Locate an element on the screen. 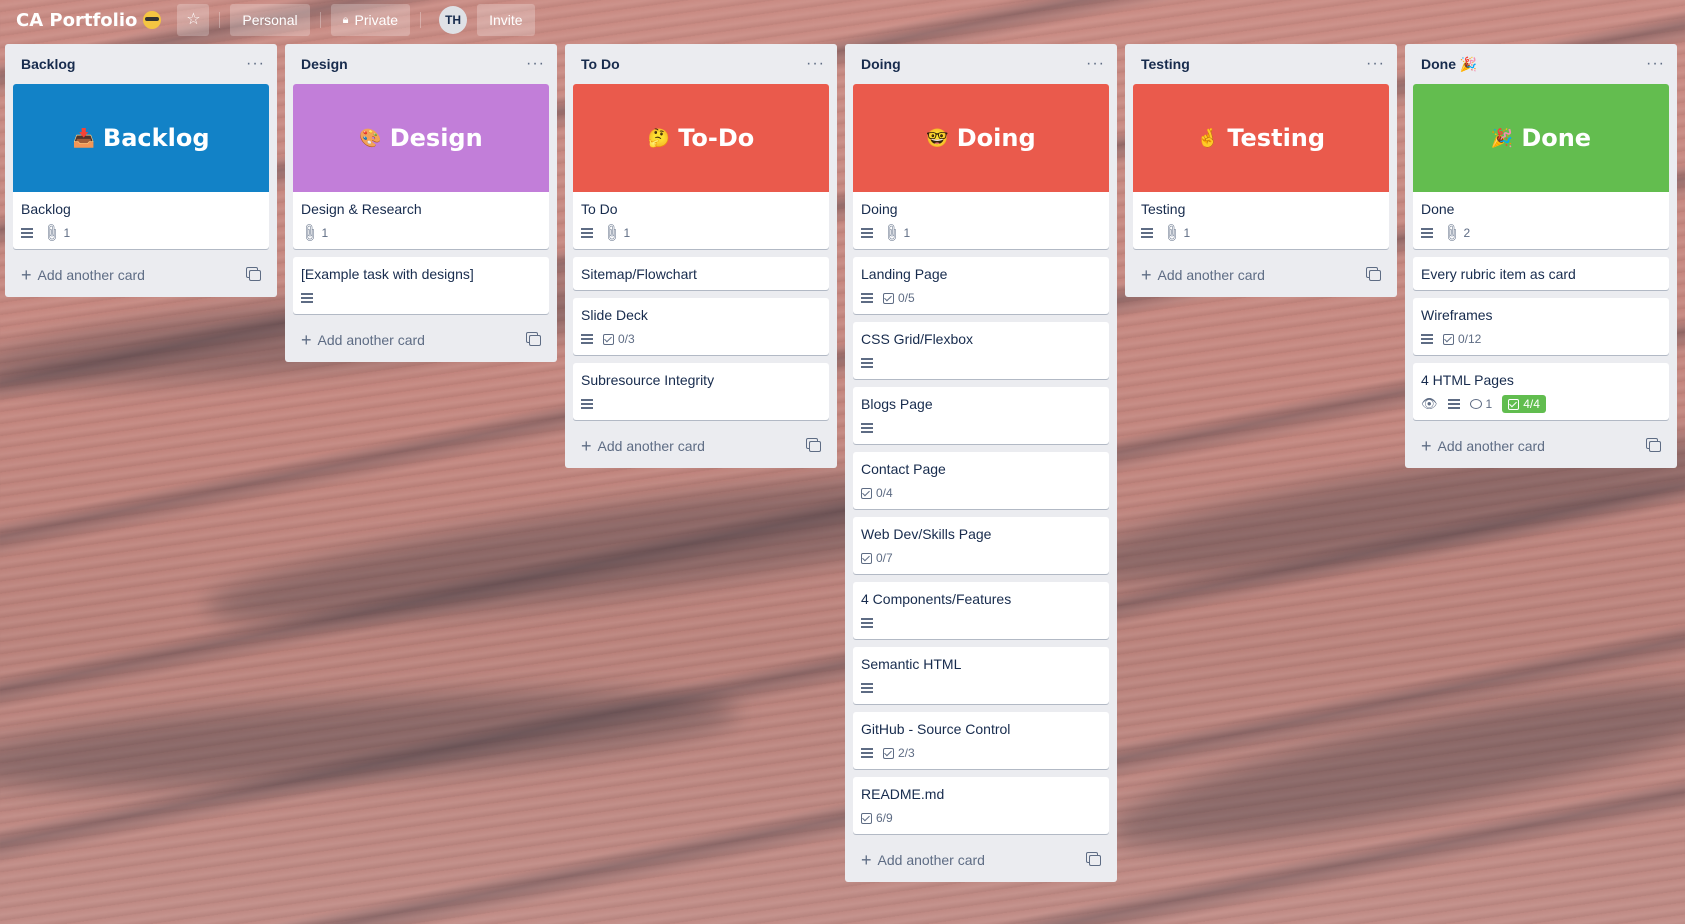 This screenshot has height=924, width=1685. cover-emoji-icon: 🎨 is located at coordinates (370, 138).